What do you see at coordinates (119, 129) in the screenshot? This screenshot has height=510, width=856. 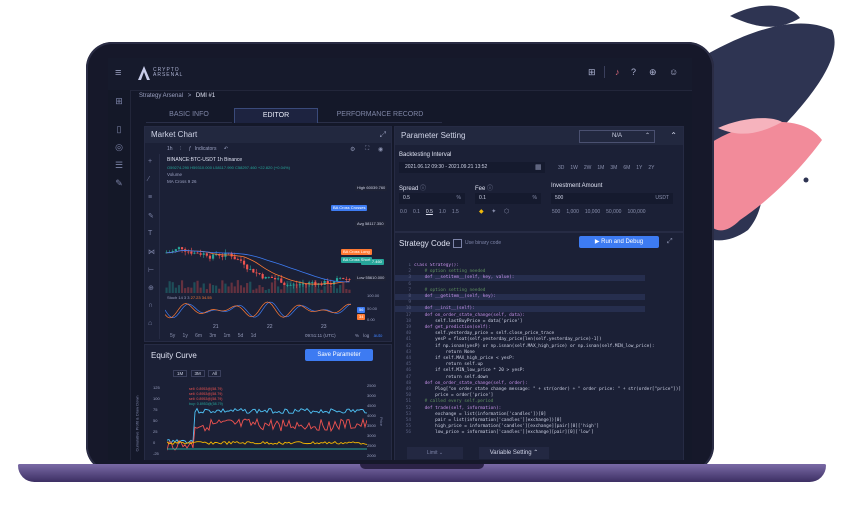 I see `strategy-icon: ▯` at bounding box center [119, 129].